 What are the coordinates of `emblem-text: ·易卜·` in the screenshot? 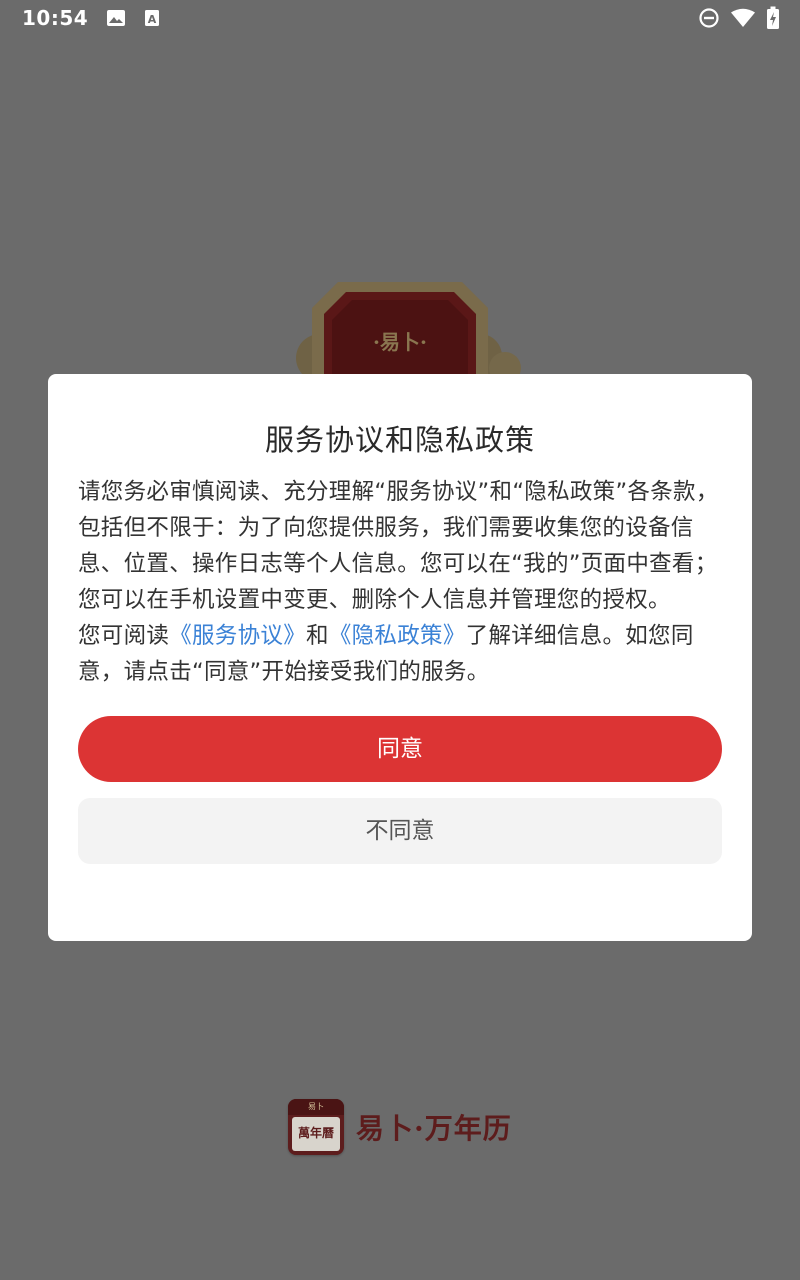 It's located at (400, 342).